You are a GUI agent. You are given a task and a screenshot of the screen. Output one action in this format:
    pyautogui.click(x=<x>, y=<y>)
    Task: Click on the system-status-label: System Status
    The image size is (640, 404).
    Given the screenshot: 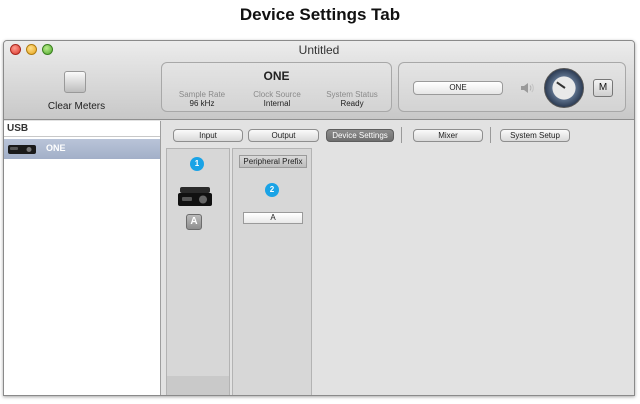 What is the action you would take?
    pyautogui.click(x=352, y=94)
    